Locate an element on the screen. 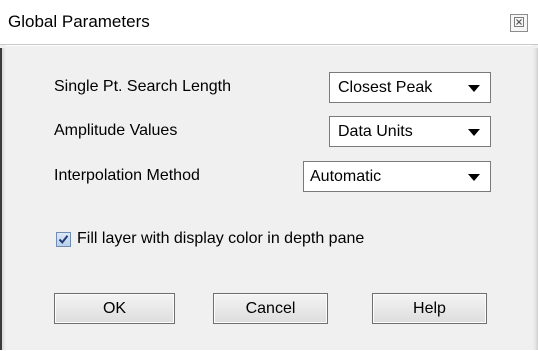 The image size is (538, 351). fill-layer-checkbox is located at coordinates (63, 239).